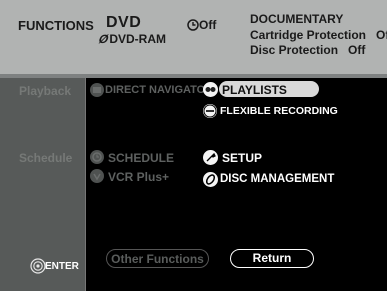 This screenshot has width=387, height=291. Describe the element at coordinates (210, 179) in the screenshot. I see `disc-management-icon` at that location.